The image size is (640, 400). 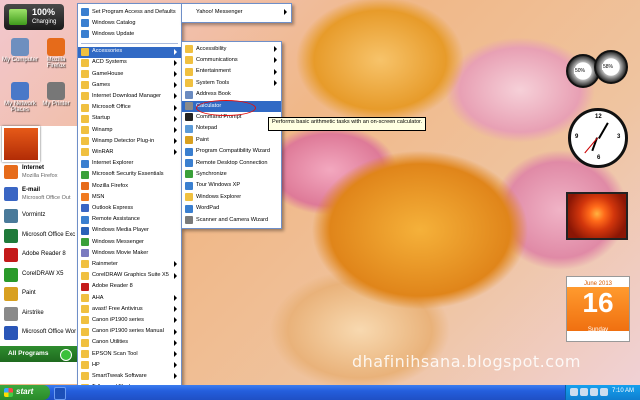 I want to click on corel-icon, so click(x=11, y=274).